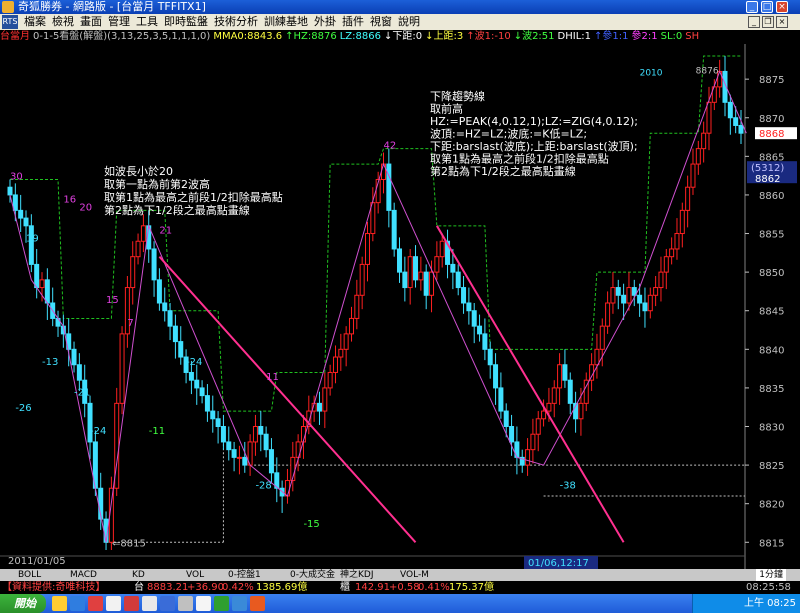 This screenshot has width=800, height=613. What do you see at coordinates (185, 603) in the screenshot?
I see `calculator-icon` at bounding box center [185, 603].